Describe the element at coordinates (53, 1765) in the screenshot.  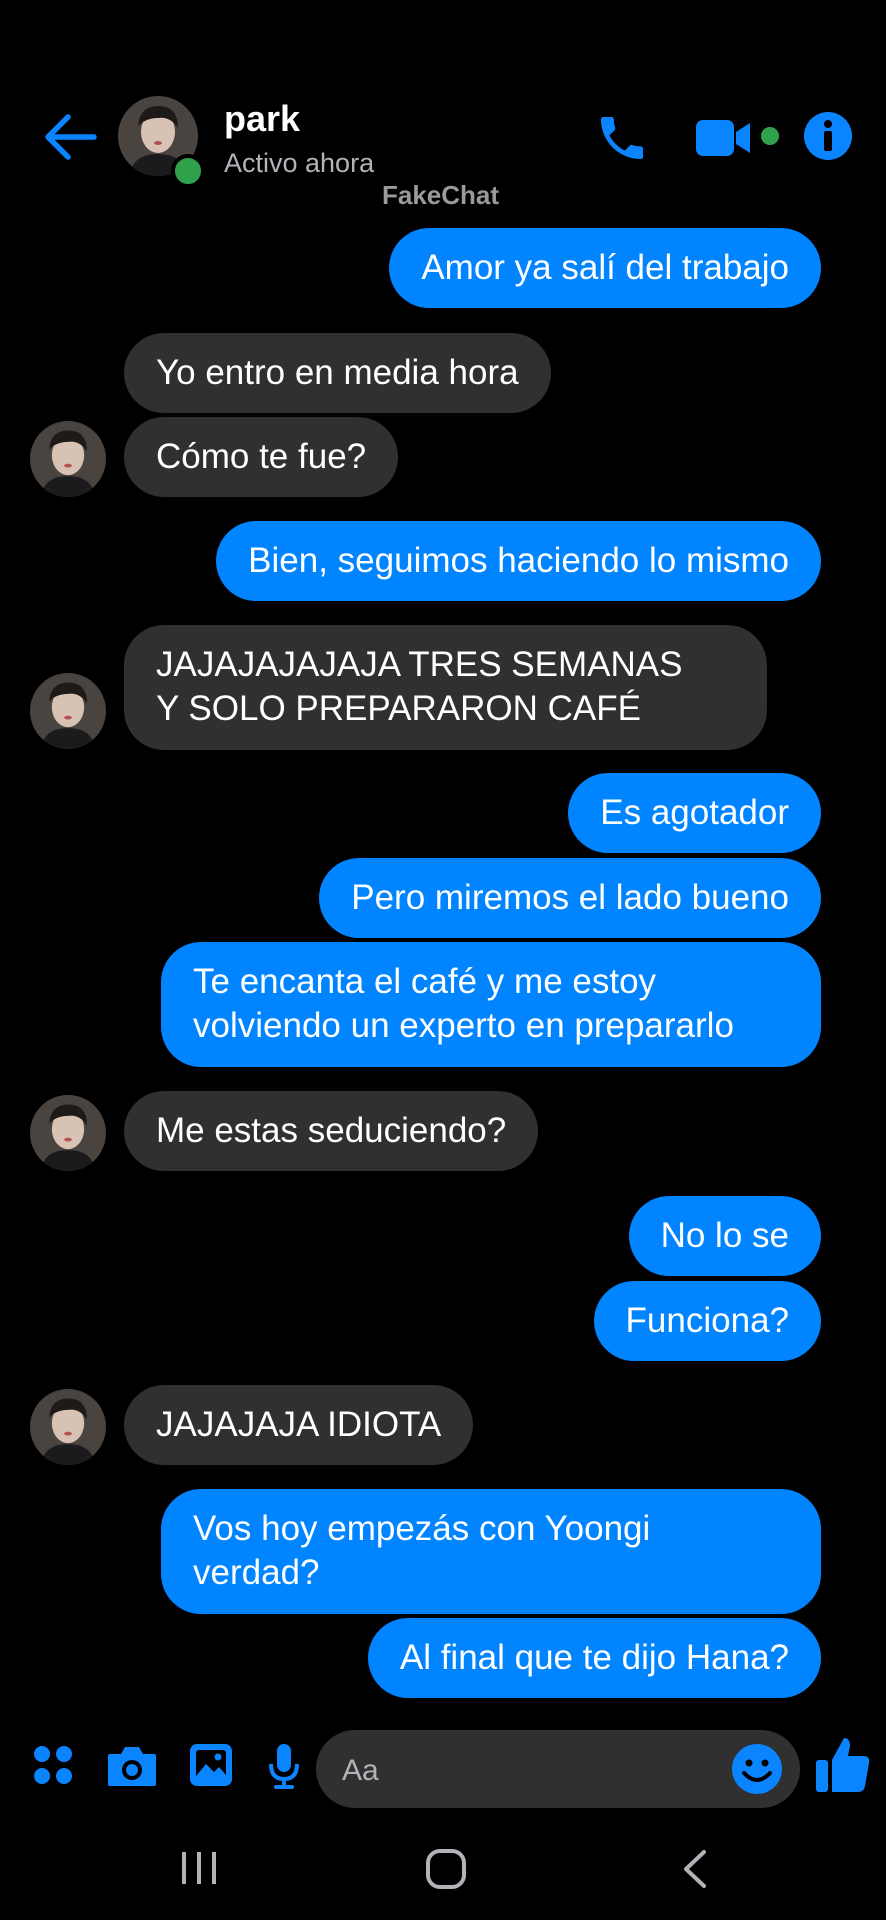
I see `apps-icon` at that location.